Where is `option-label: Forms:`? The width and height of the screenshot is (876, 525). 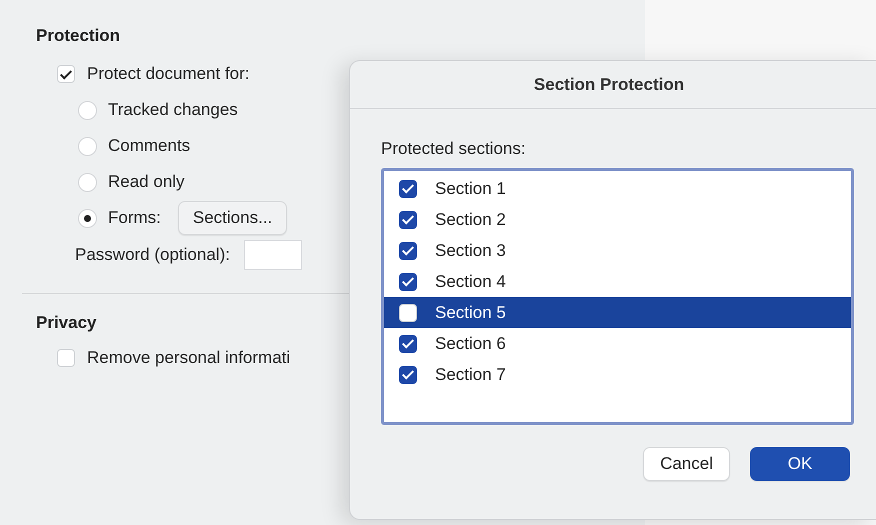
option-label: Forms: is located at coordinates (134, 218).